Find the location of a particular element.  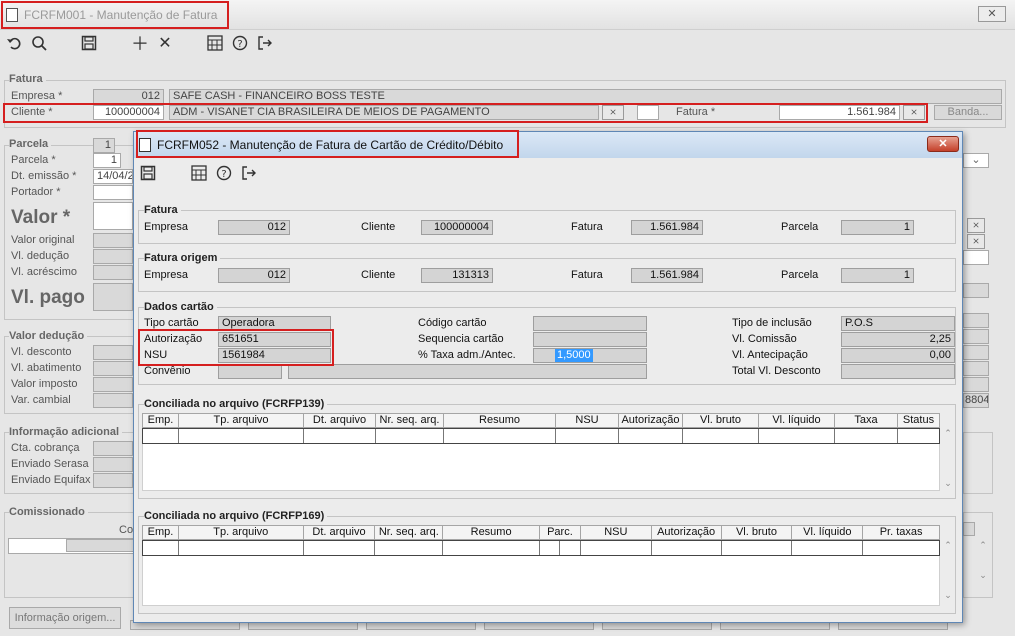

grid2-col-header: Tp. arquivo is located at coordinates (241, 532).